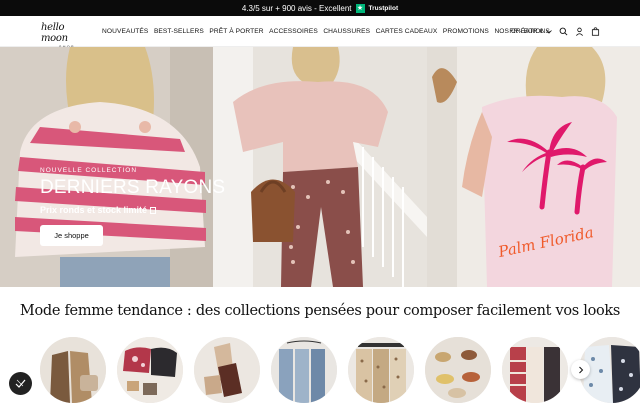 Image resolution: width=640 pixels, height=403 pixels. I want to click on locale-selector: FR - EUR €, so click(530, 31).